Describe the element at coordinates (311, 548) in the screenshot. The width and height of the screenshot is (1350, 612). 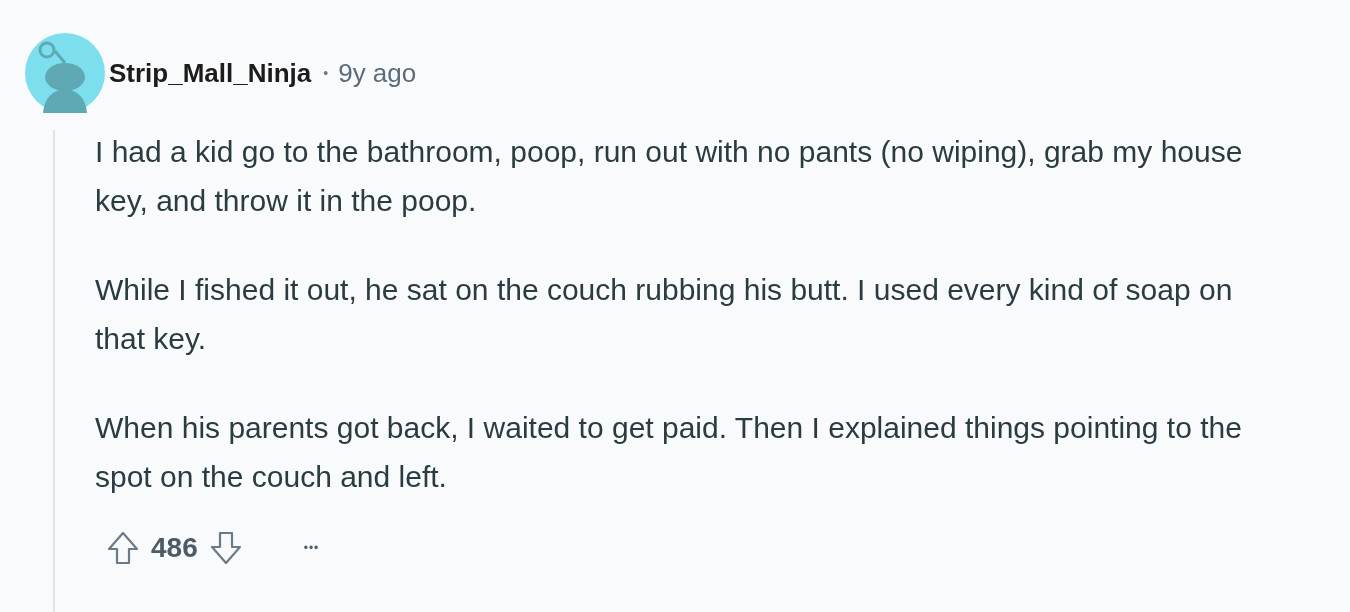
I see `more-options-button: •••` at that location.